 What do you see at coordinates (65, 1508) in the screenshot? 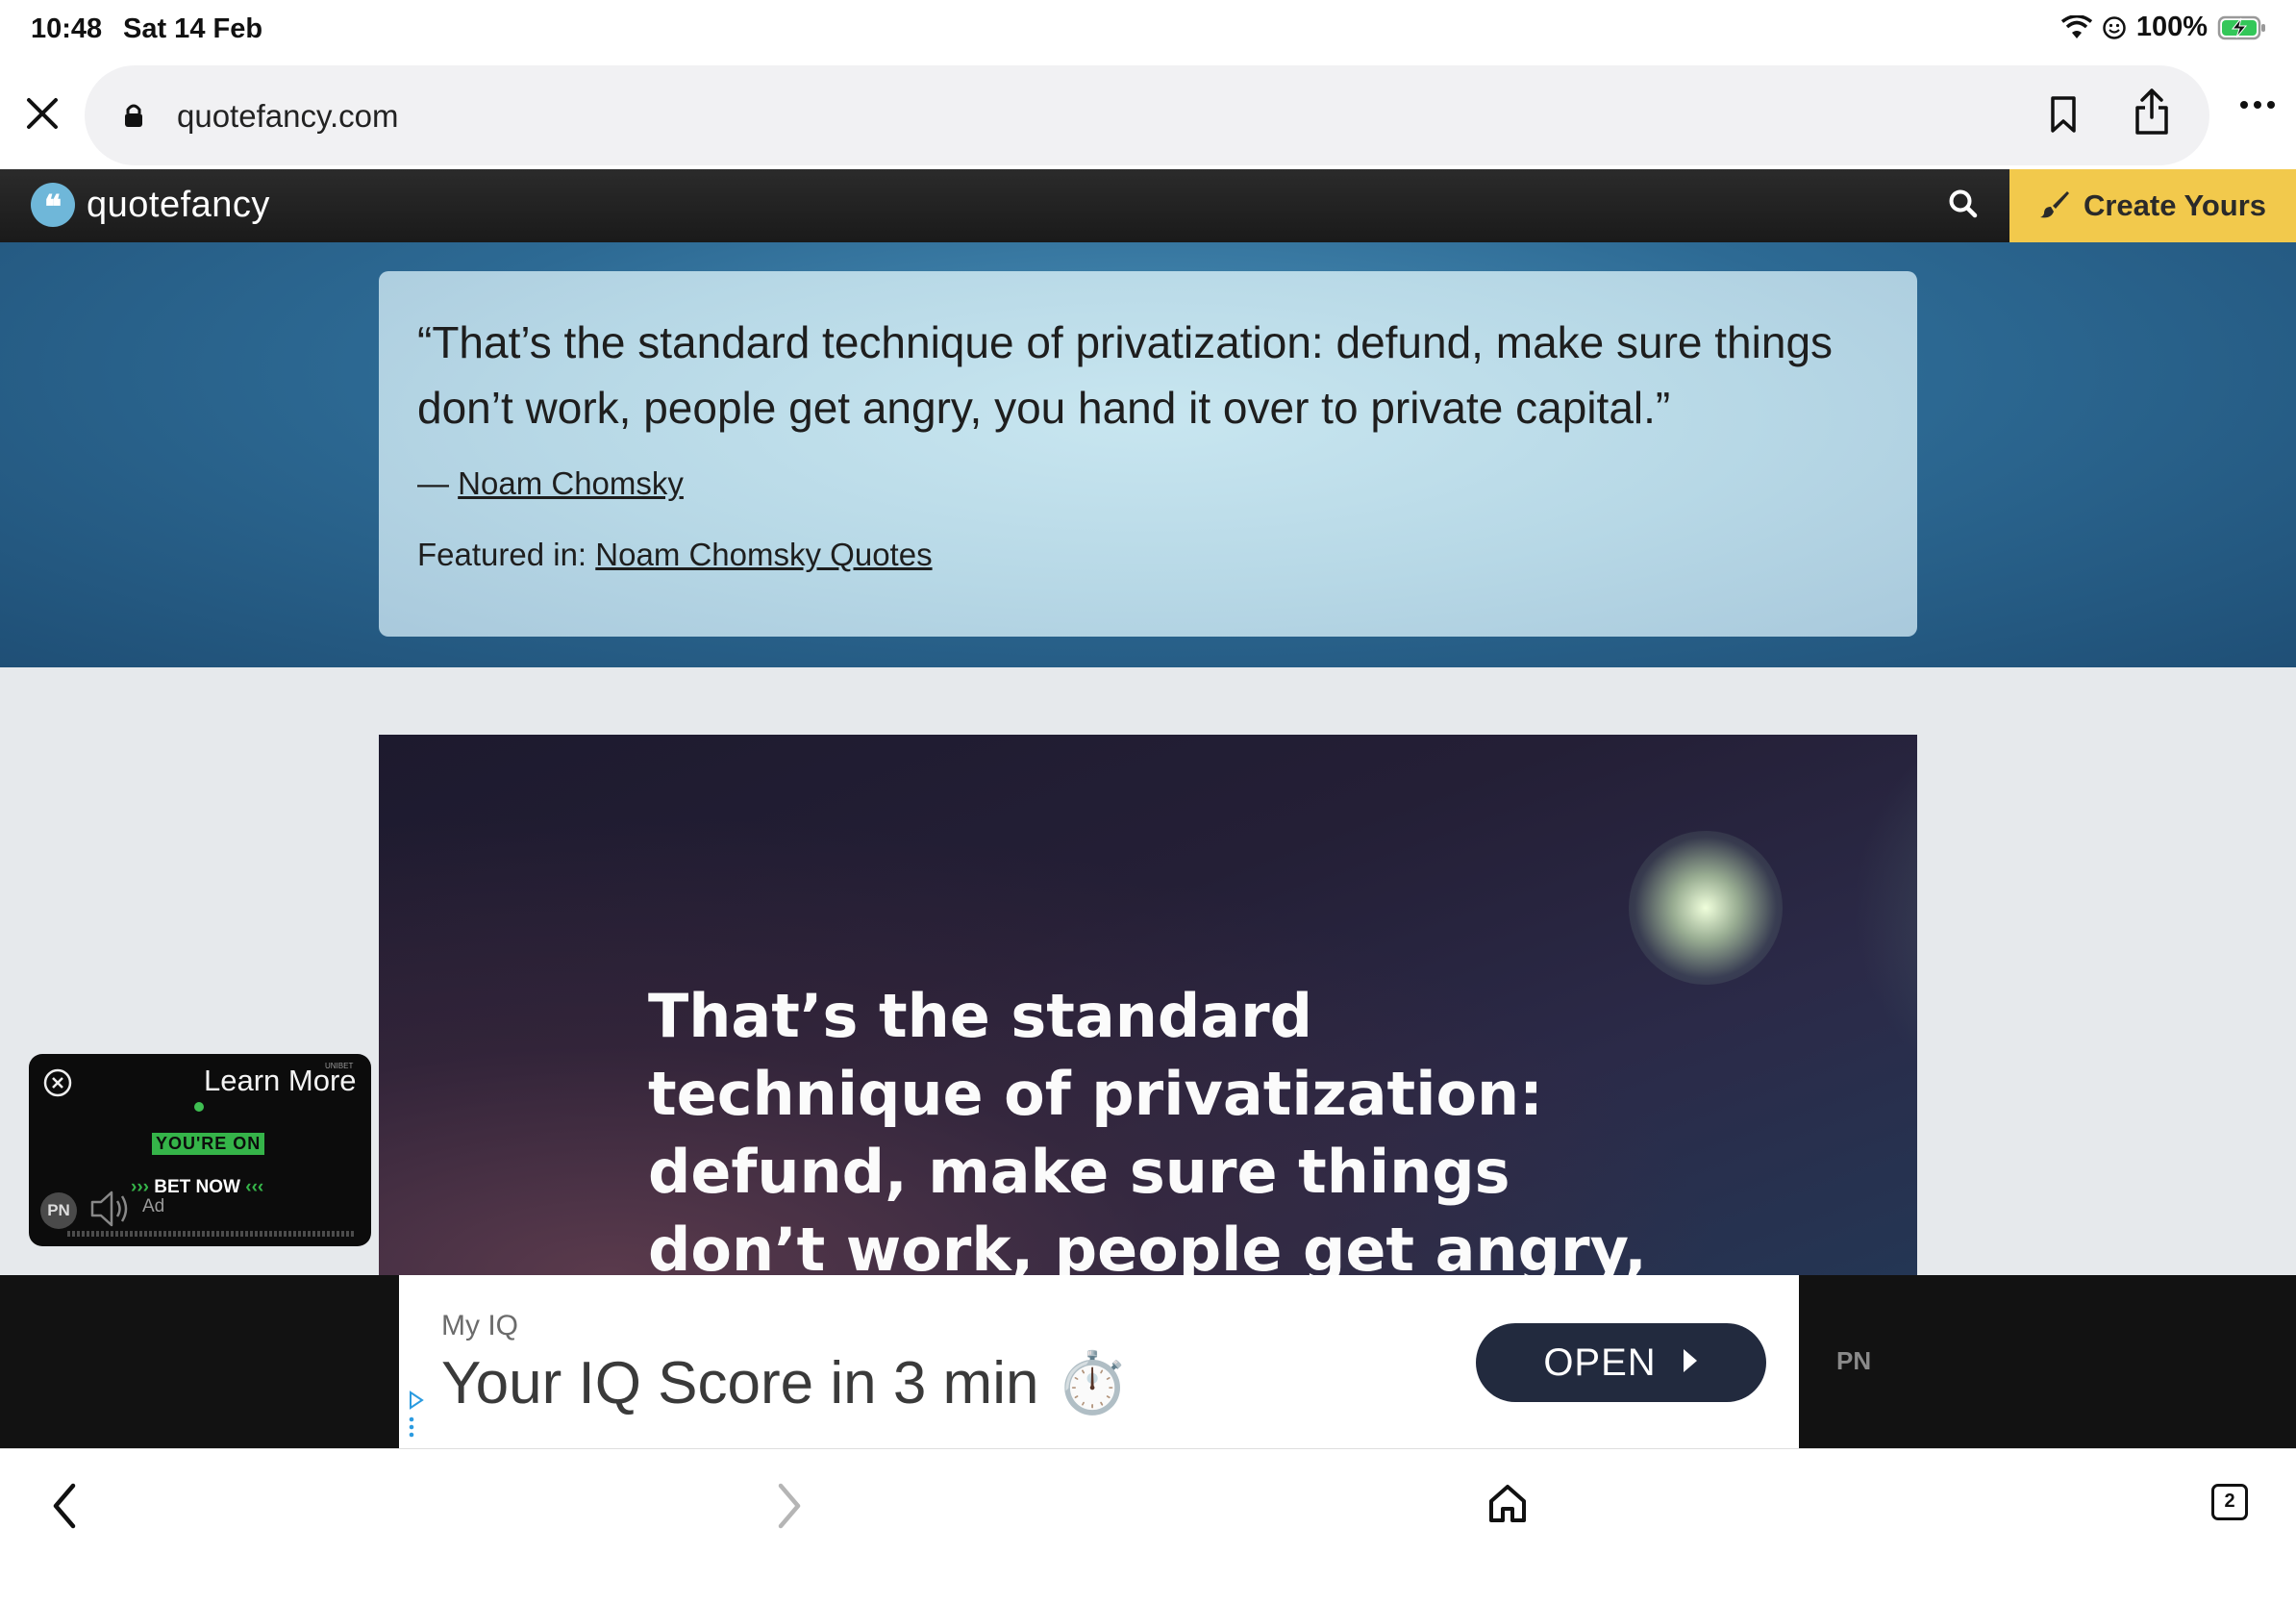
I see `back-icon` at bounding box center [65, 1508].